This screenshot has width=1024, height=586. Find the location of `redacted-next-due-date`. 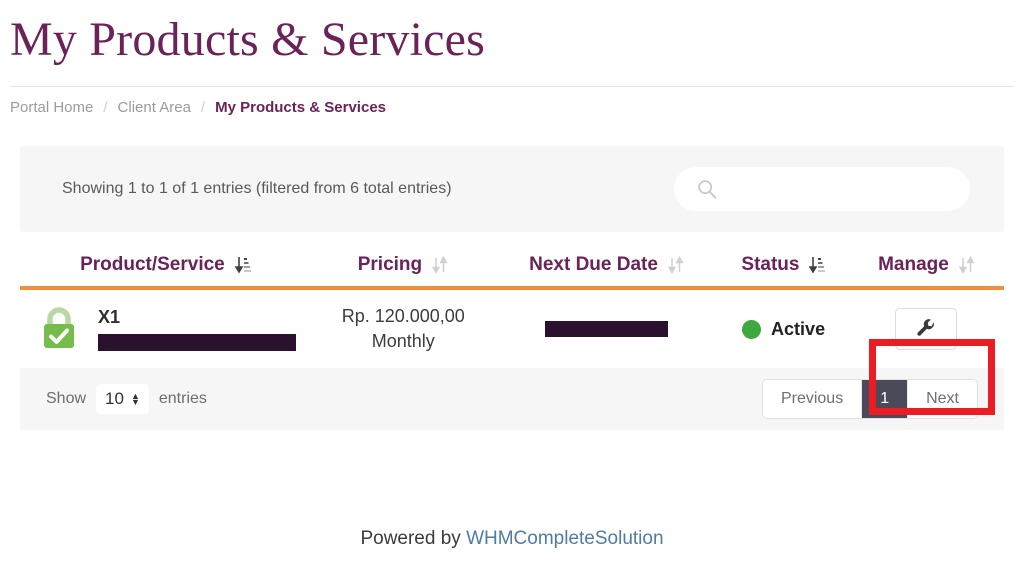

redacted-next-due-date is located at coordinates (607, 329).